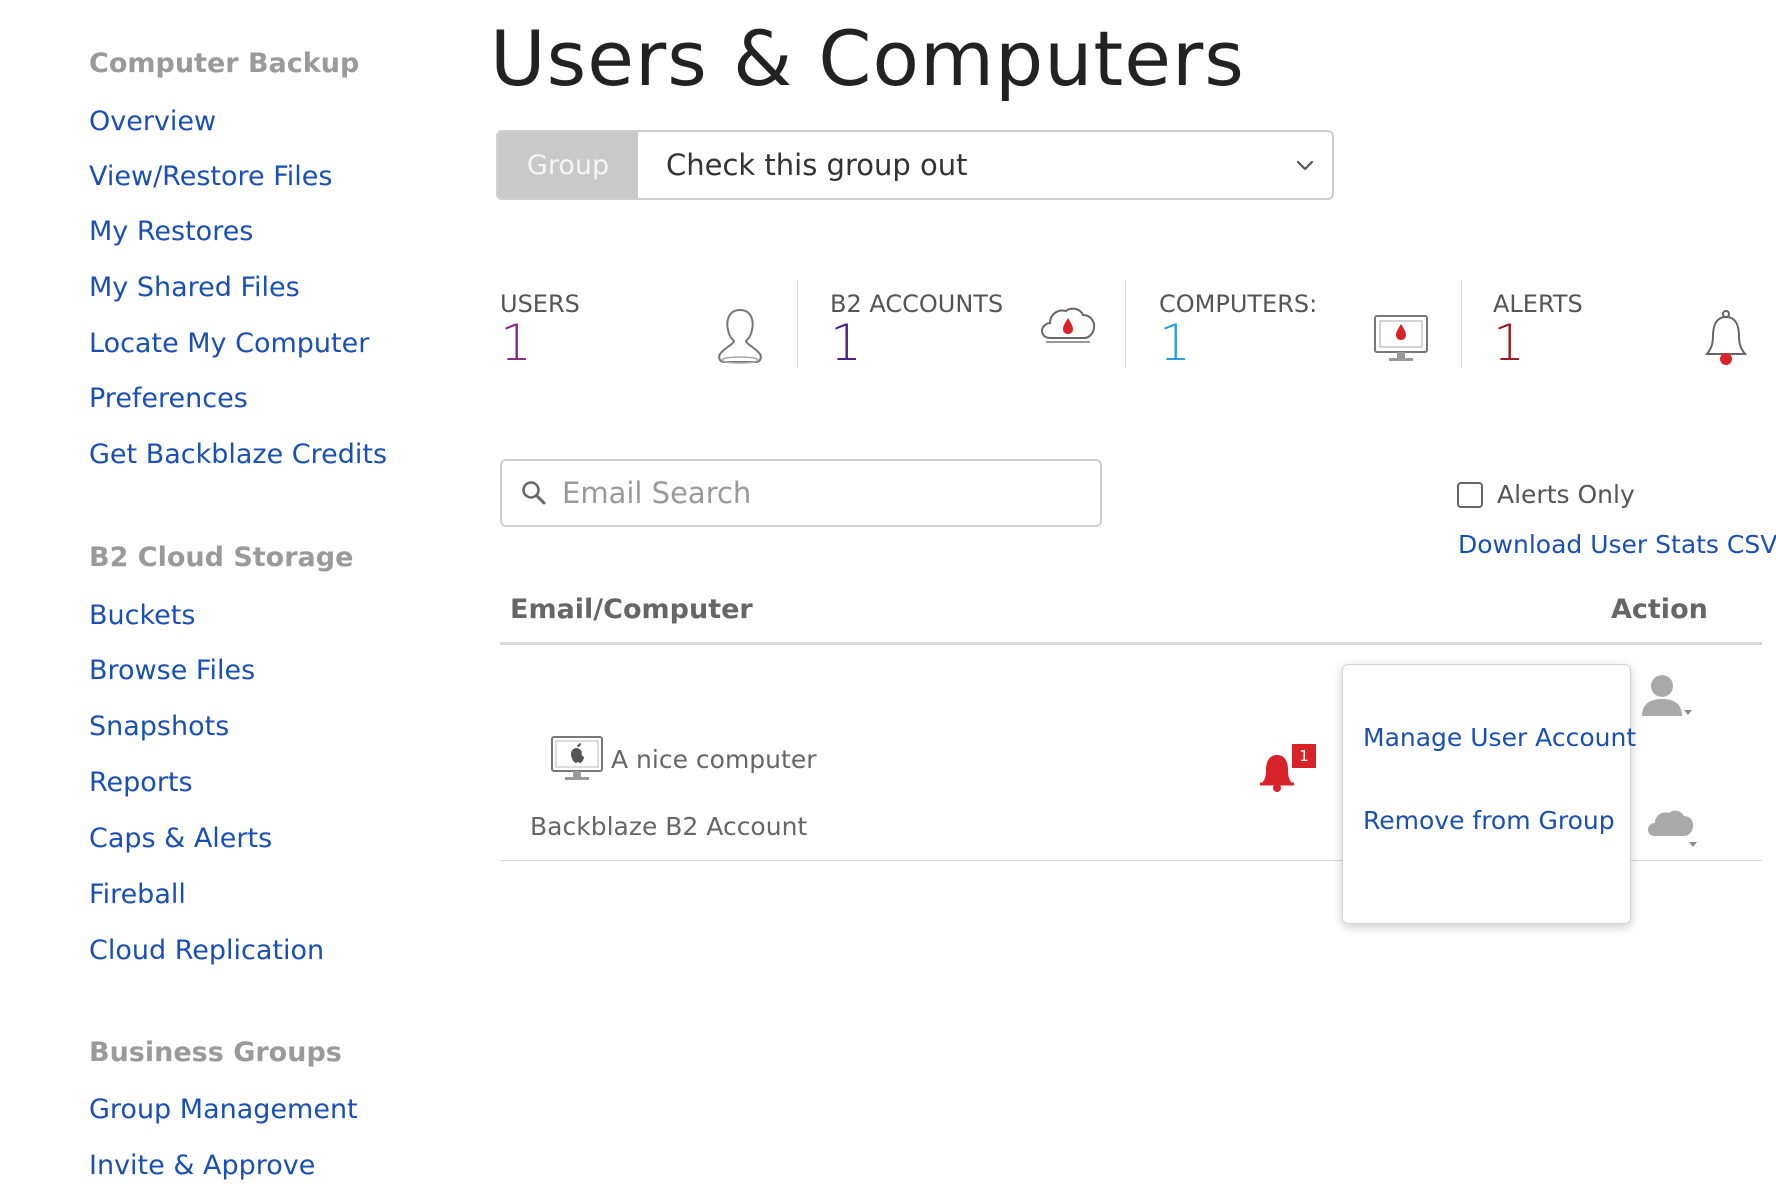  I want to click on alert-bell-icon, so click(1277, 772).